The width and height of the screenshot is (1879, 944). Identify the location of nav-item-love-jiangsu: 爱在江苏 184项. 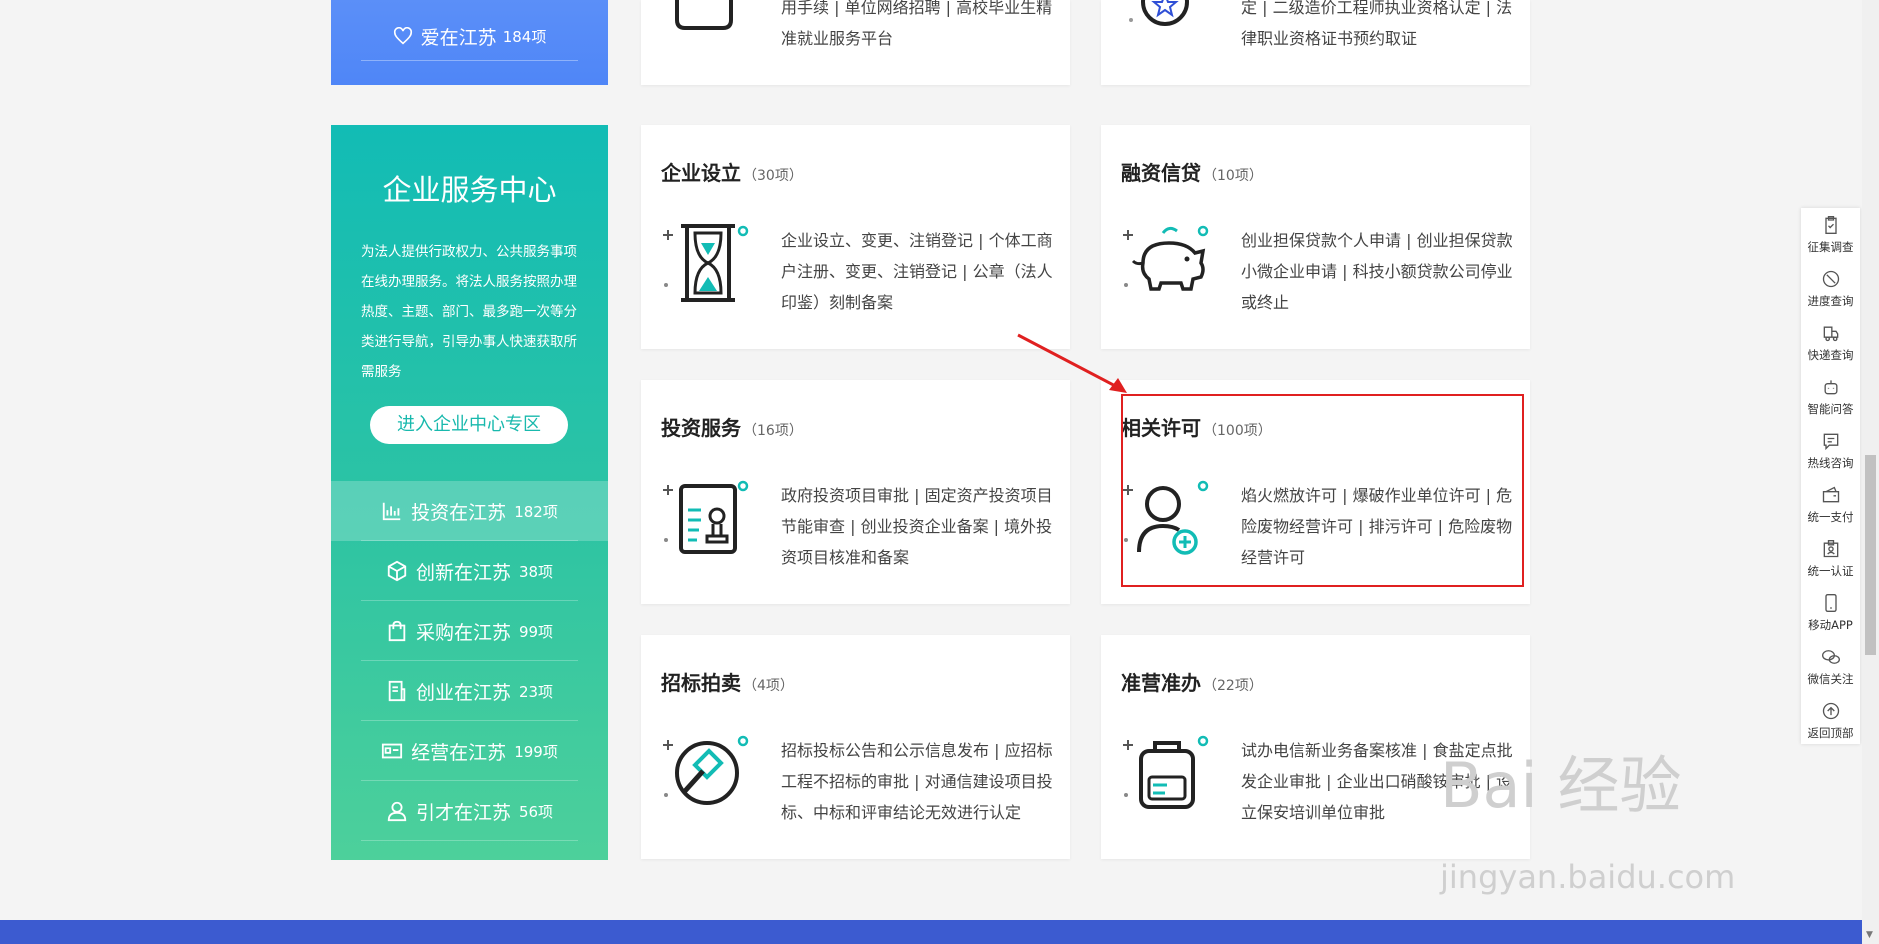
(469, 36).